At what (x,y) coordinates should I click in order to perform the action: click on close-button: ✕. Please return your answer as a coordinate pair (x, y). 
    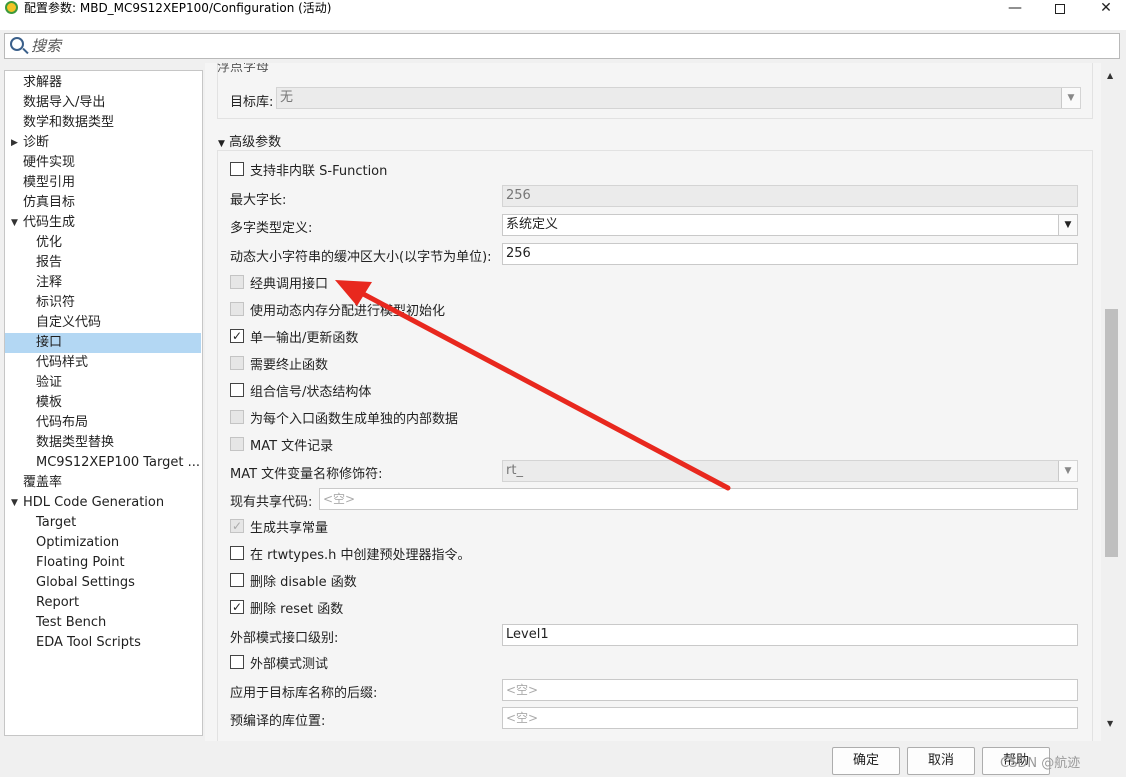
    Looking at the image, I should click on (1104, 10).